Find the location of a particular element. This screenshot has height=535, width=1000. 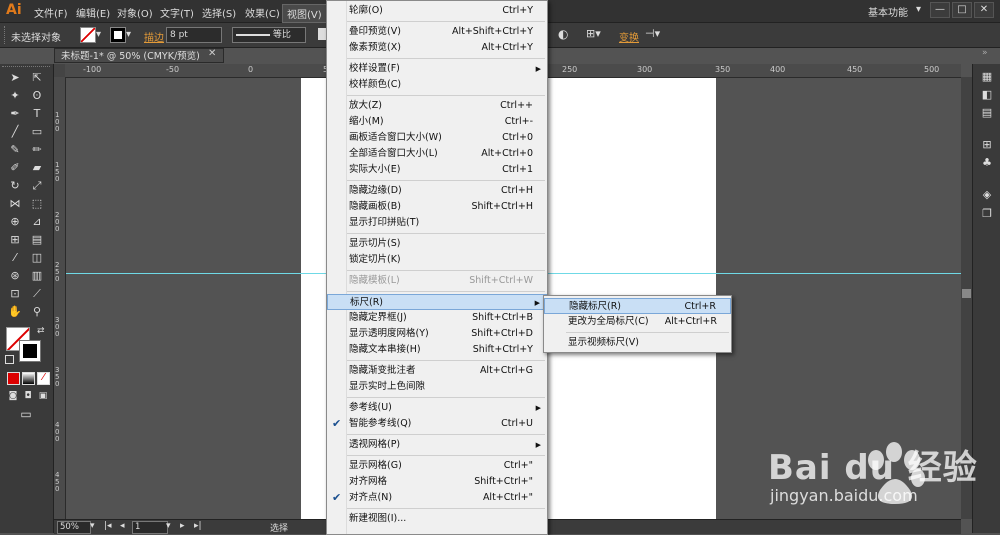

eraser-tool-icon: ▰ is located at coordinates (37, 168).